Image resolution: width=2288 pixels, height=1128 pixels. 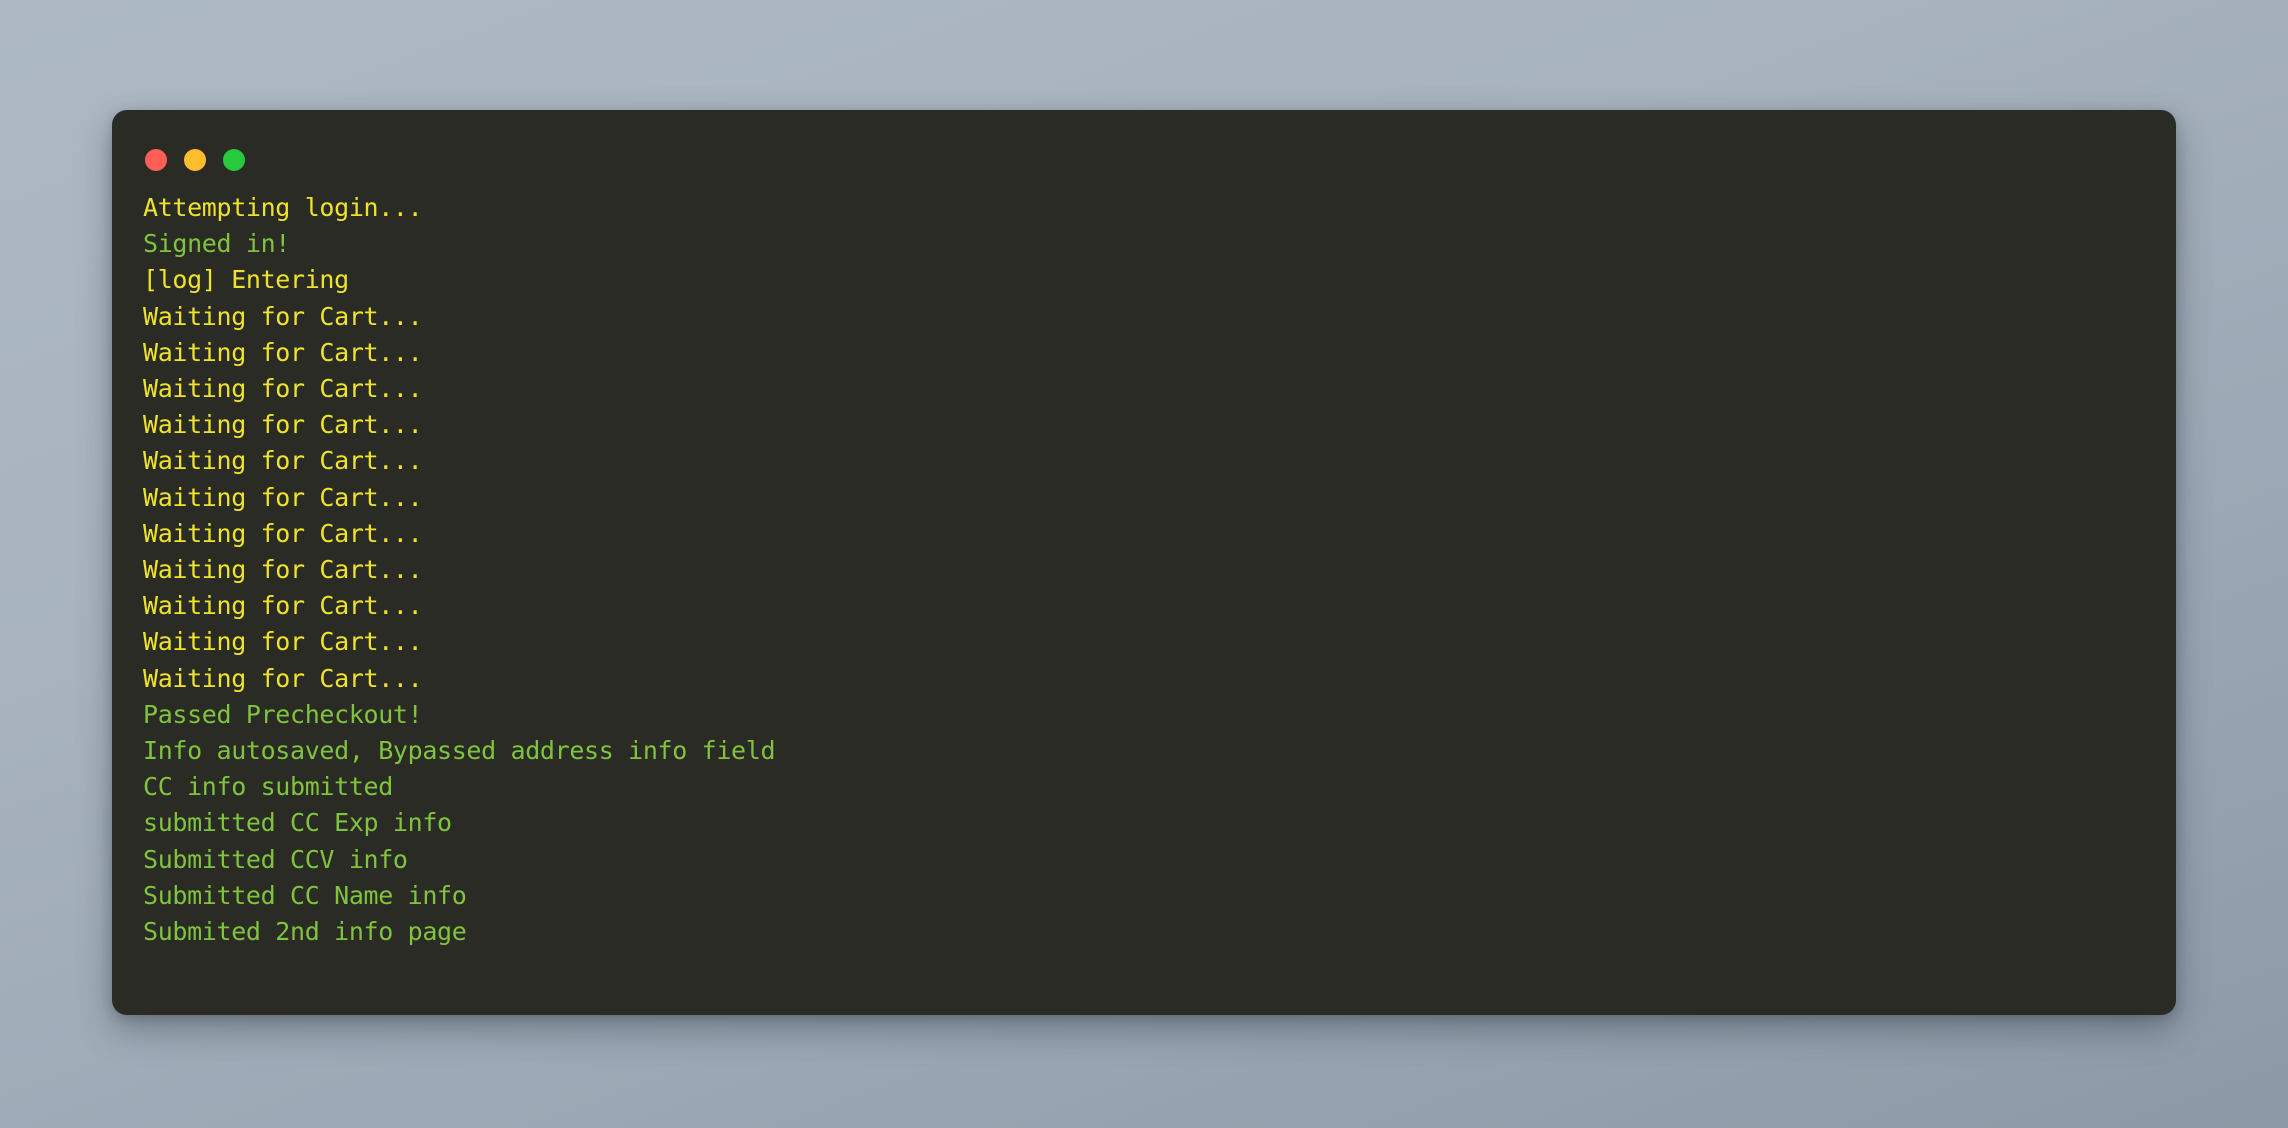 I want to click on terminal-titlebar, so click(x=1144, y=153).